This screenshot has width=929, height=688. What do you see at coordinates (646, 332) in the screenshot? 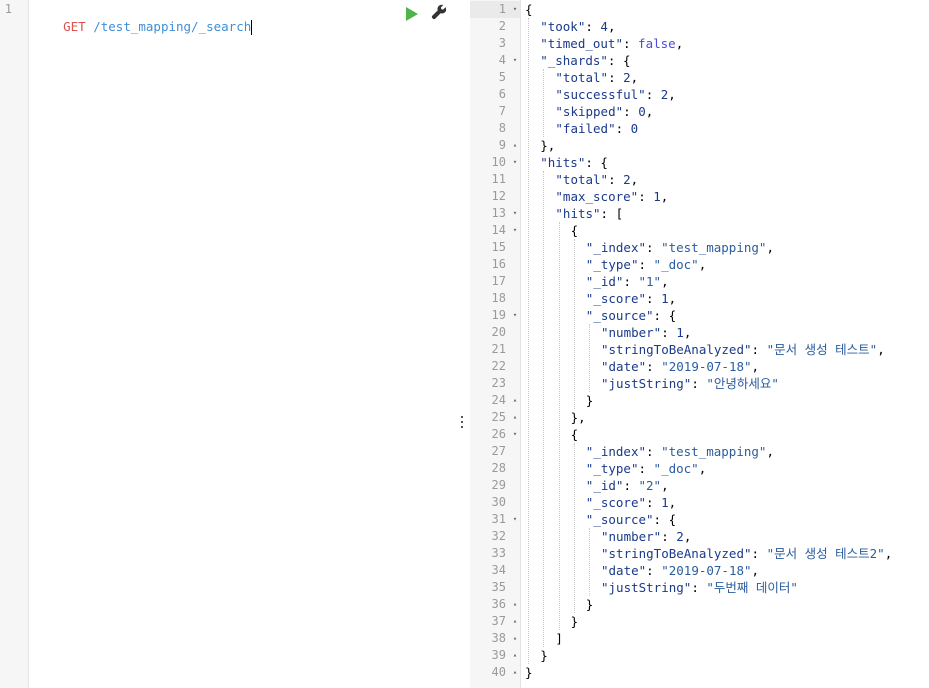
I see `code-line: "number": 1,` at bounding box center [646, 332].